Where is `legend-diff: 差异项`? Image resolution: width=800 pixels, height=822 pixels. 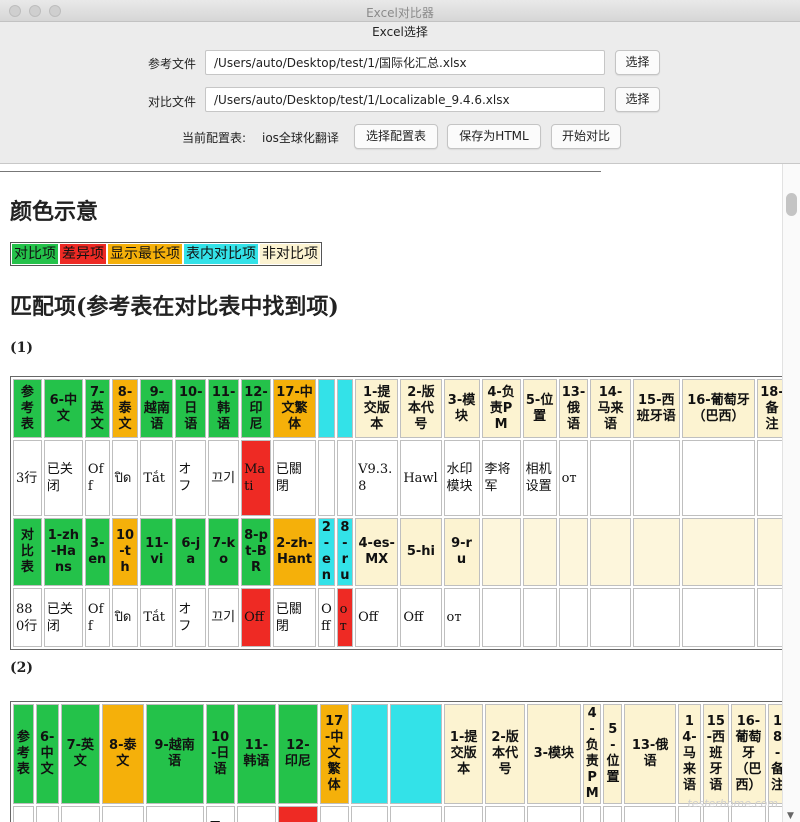 legend-diff: 差异项 is located at coordinates (83, 254).